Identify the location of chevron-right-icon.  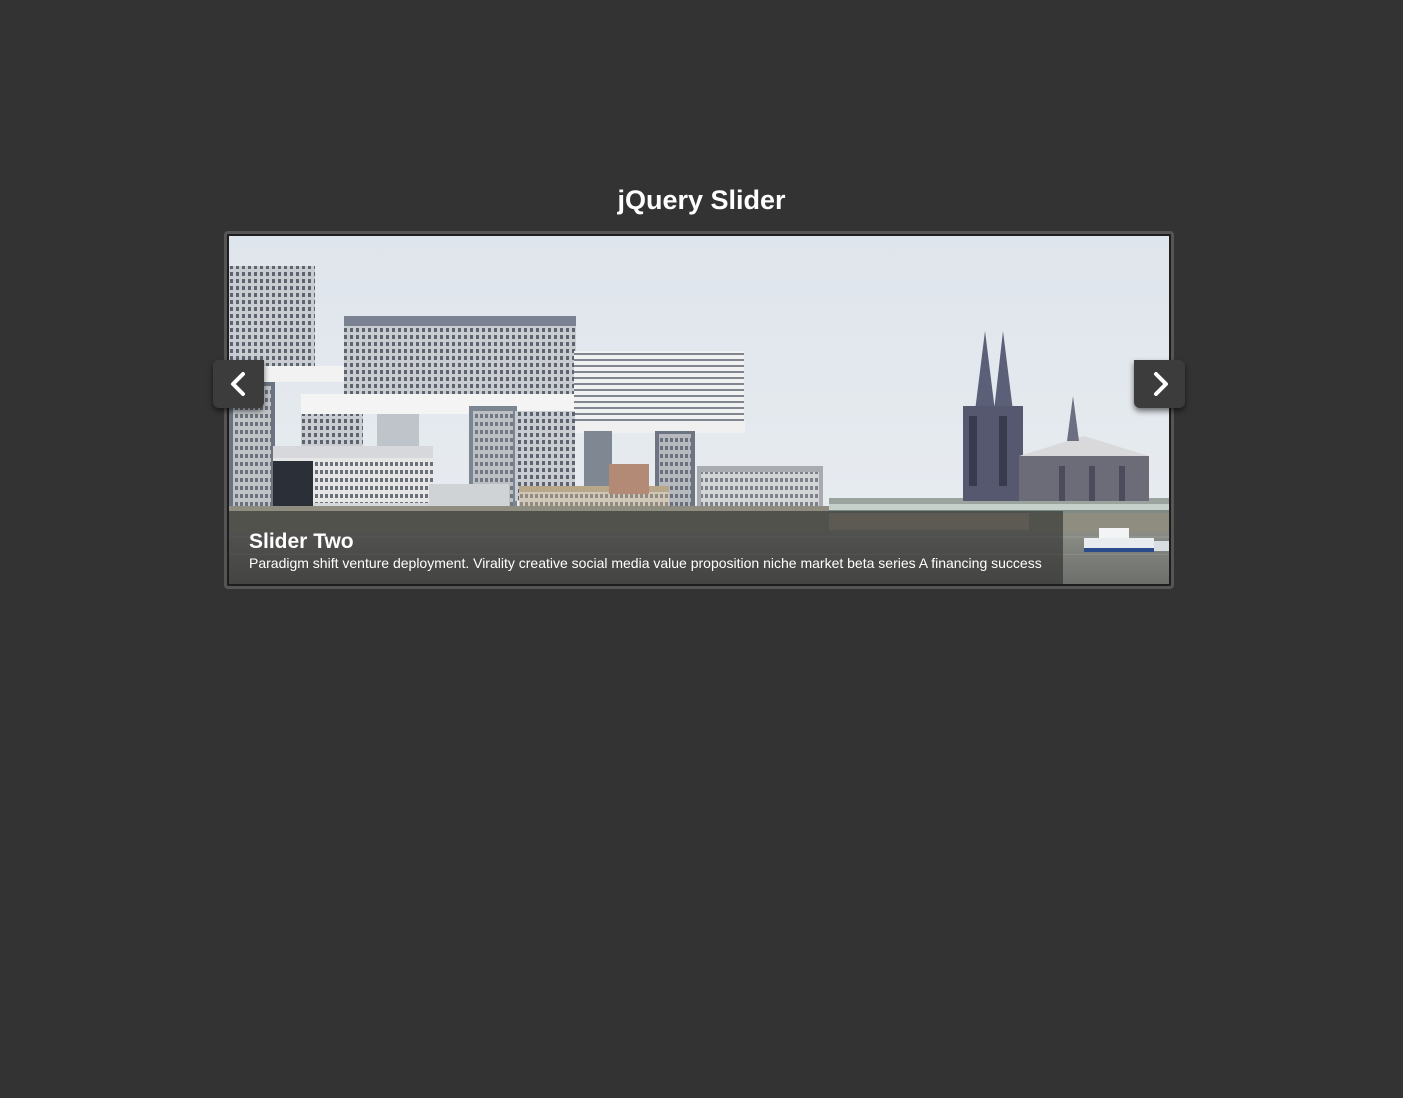
(1161, 384).